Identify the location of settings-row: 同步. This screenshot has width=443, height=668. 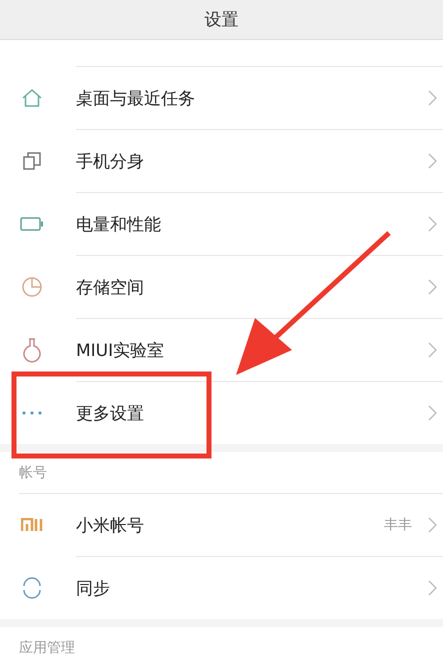
(221, 588).